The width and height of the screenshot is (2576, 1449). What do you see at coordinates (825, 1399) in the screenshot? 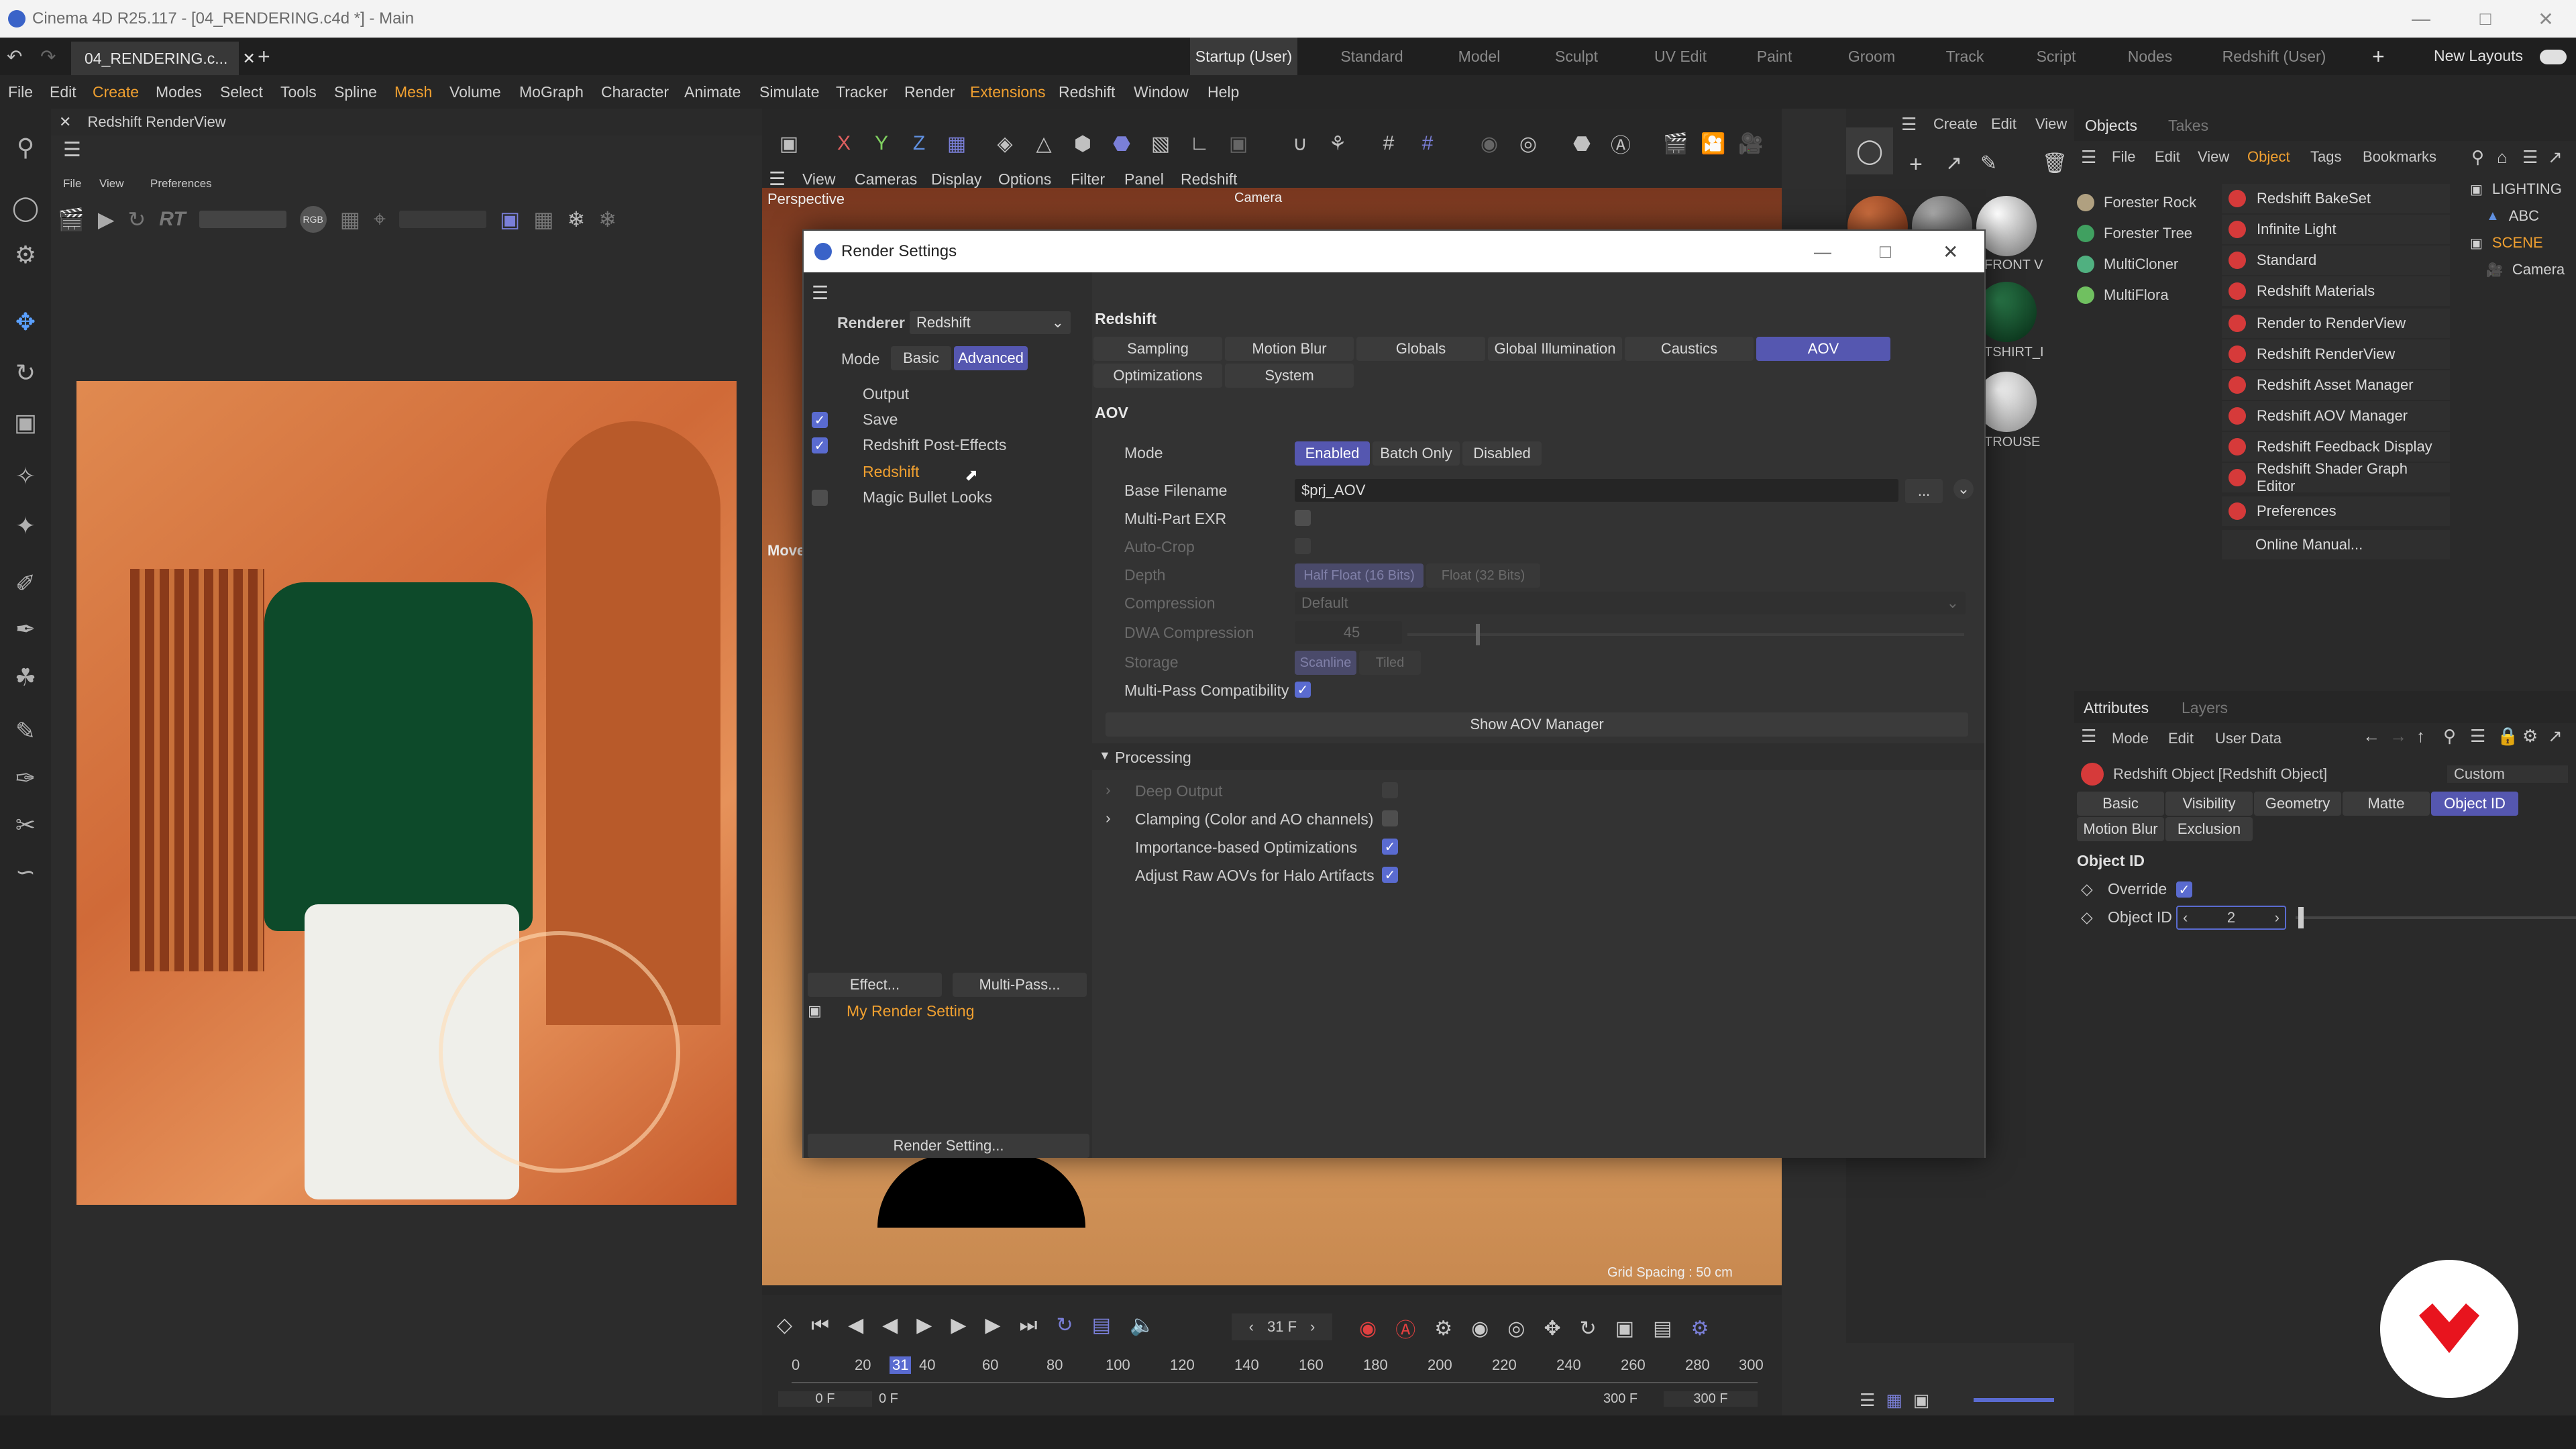
I see `range-start-field: 0 F` at bounding box center [825, 1399].